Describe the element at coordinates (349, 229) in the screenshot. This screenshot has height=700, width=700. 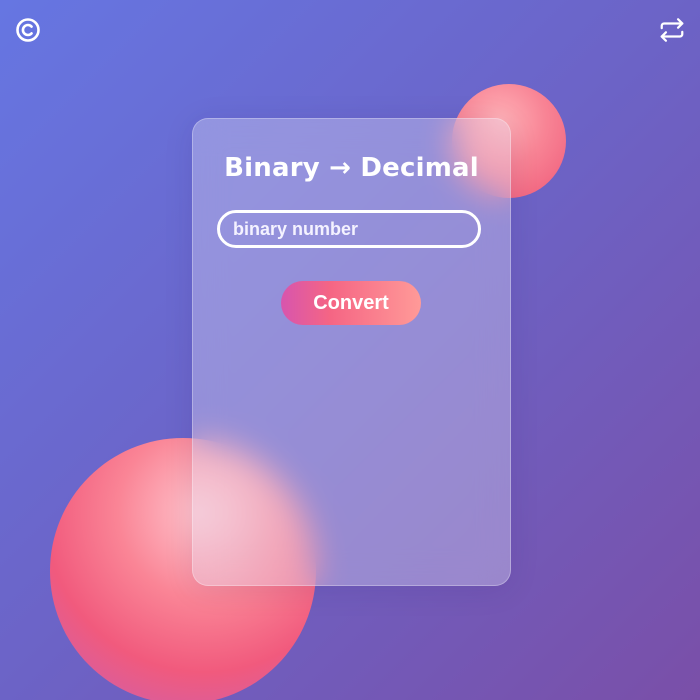
I see `binary-number-input` at that location.